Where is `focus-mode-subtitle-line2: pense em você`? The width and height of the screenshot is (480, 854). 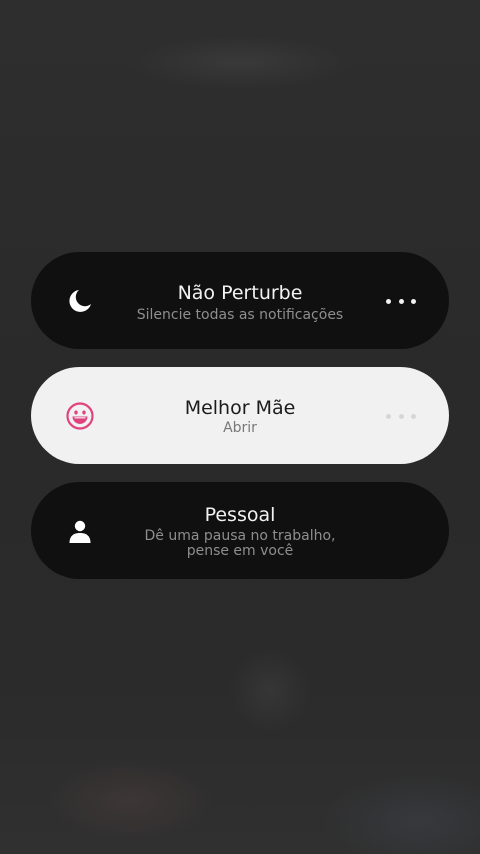
focus-mode-subtitle-line2: pense em você is located at coordinates (240, 551).